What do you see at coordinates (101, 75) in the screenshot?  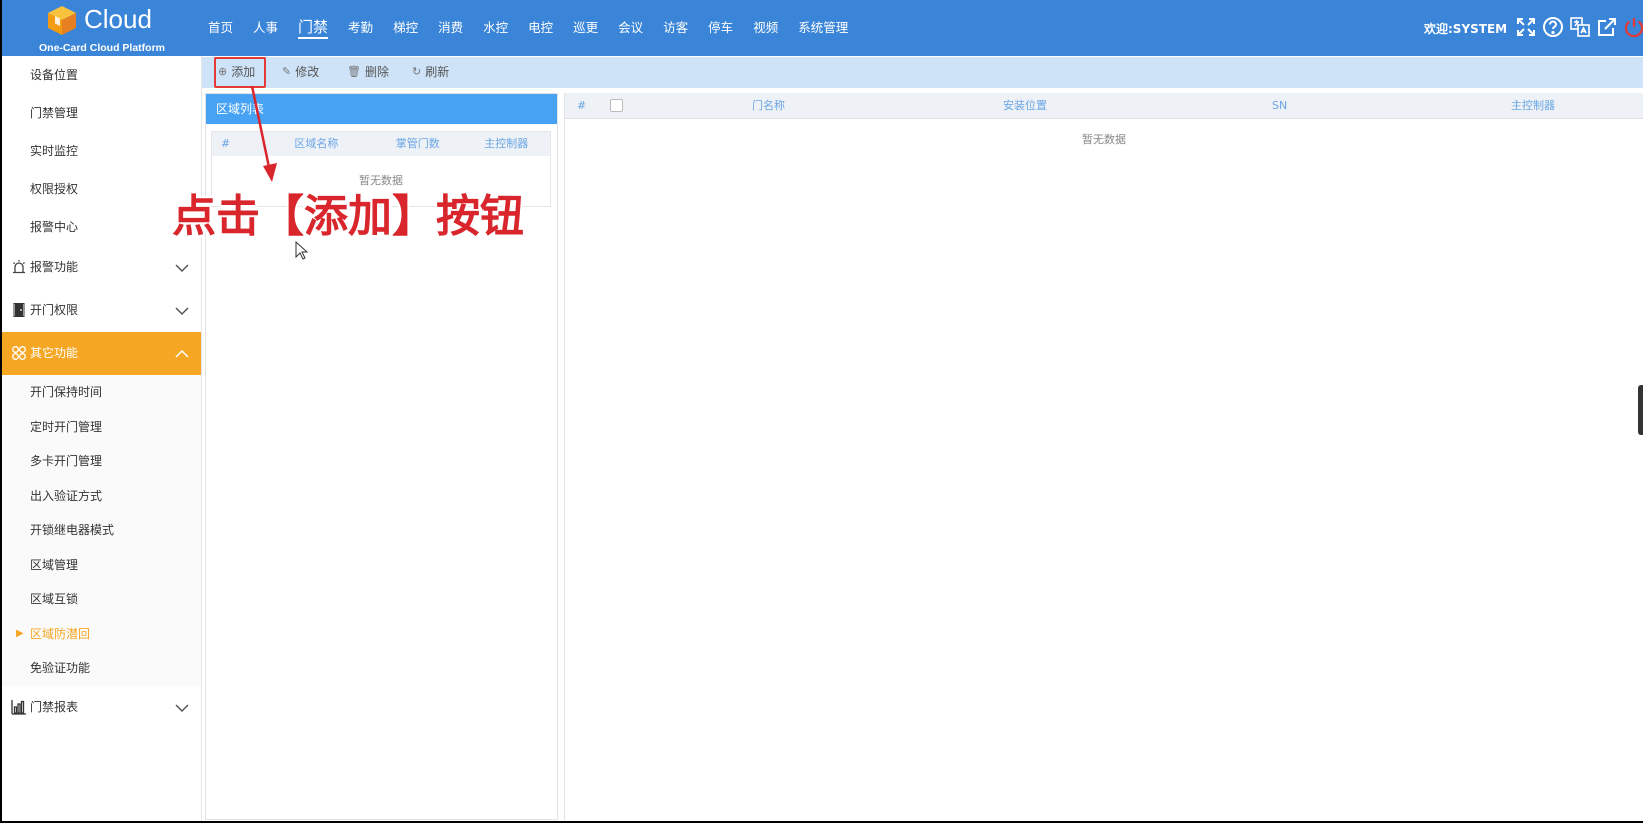 I see `sidebar-item-device-location: 设备位置` at bounding box center [101, 75].